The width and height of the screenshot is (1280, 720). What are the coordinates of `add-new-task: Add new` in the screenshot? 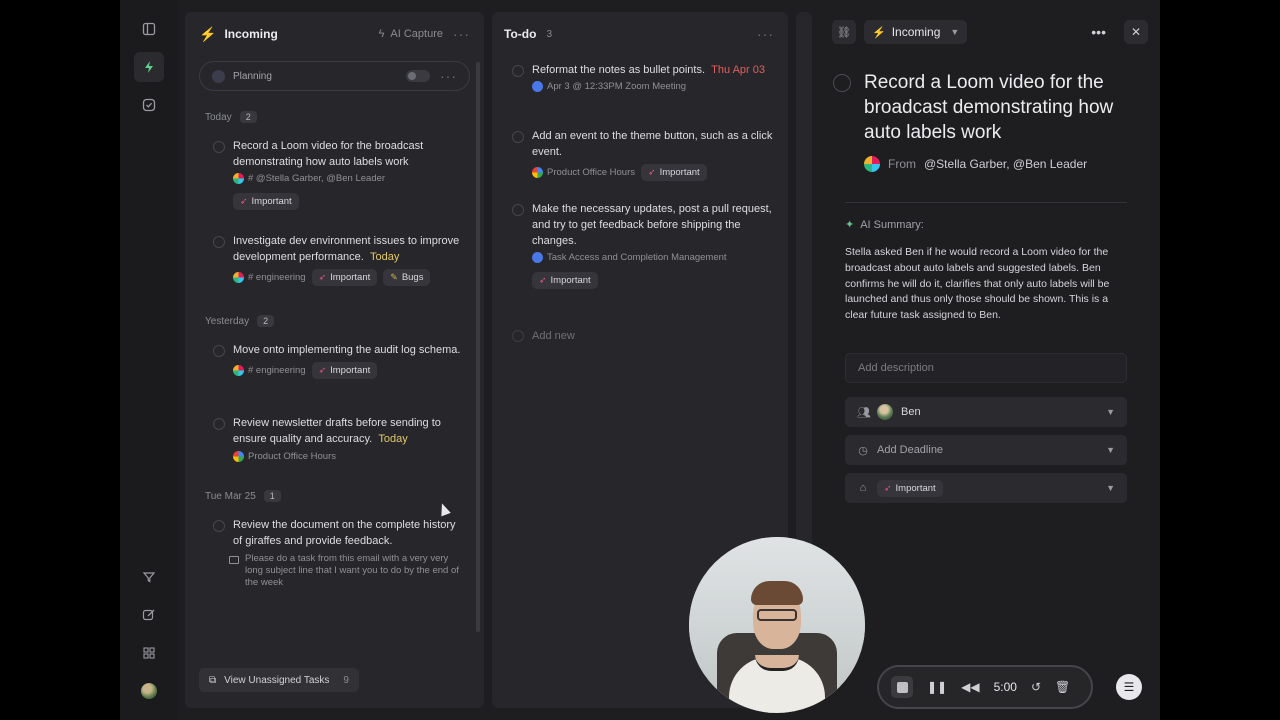 It's located at (543, 336).